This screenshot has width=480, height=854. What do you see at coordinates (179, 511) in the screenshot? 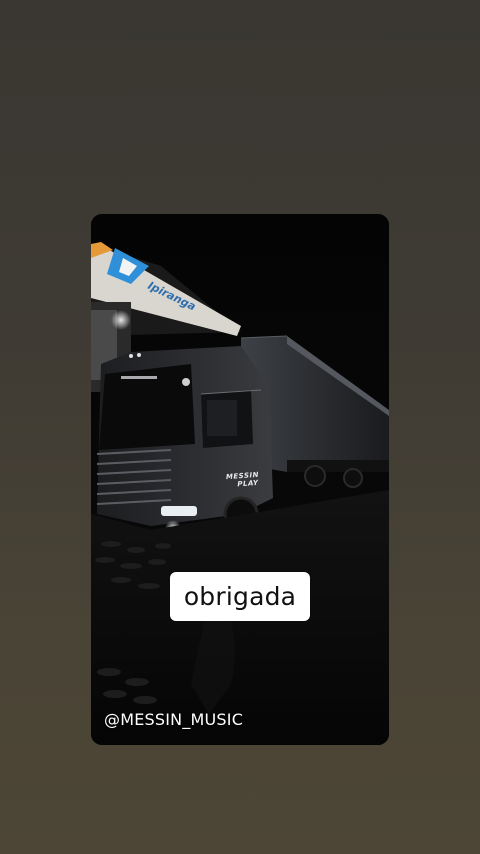
I see `headlight-icon` at bounding box center [179, 511].